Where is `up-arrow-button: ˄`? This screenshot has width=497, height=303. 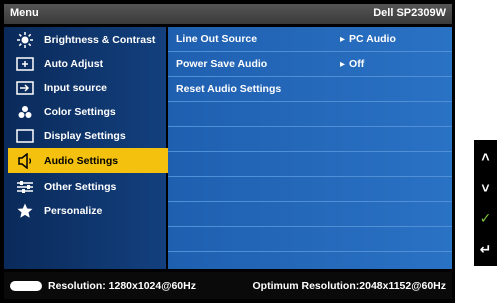 up-arrow-button: ˄ is located at coordinates (485, 157).